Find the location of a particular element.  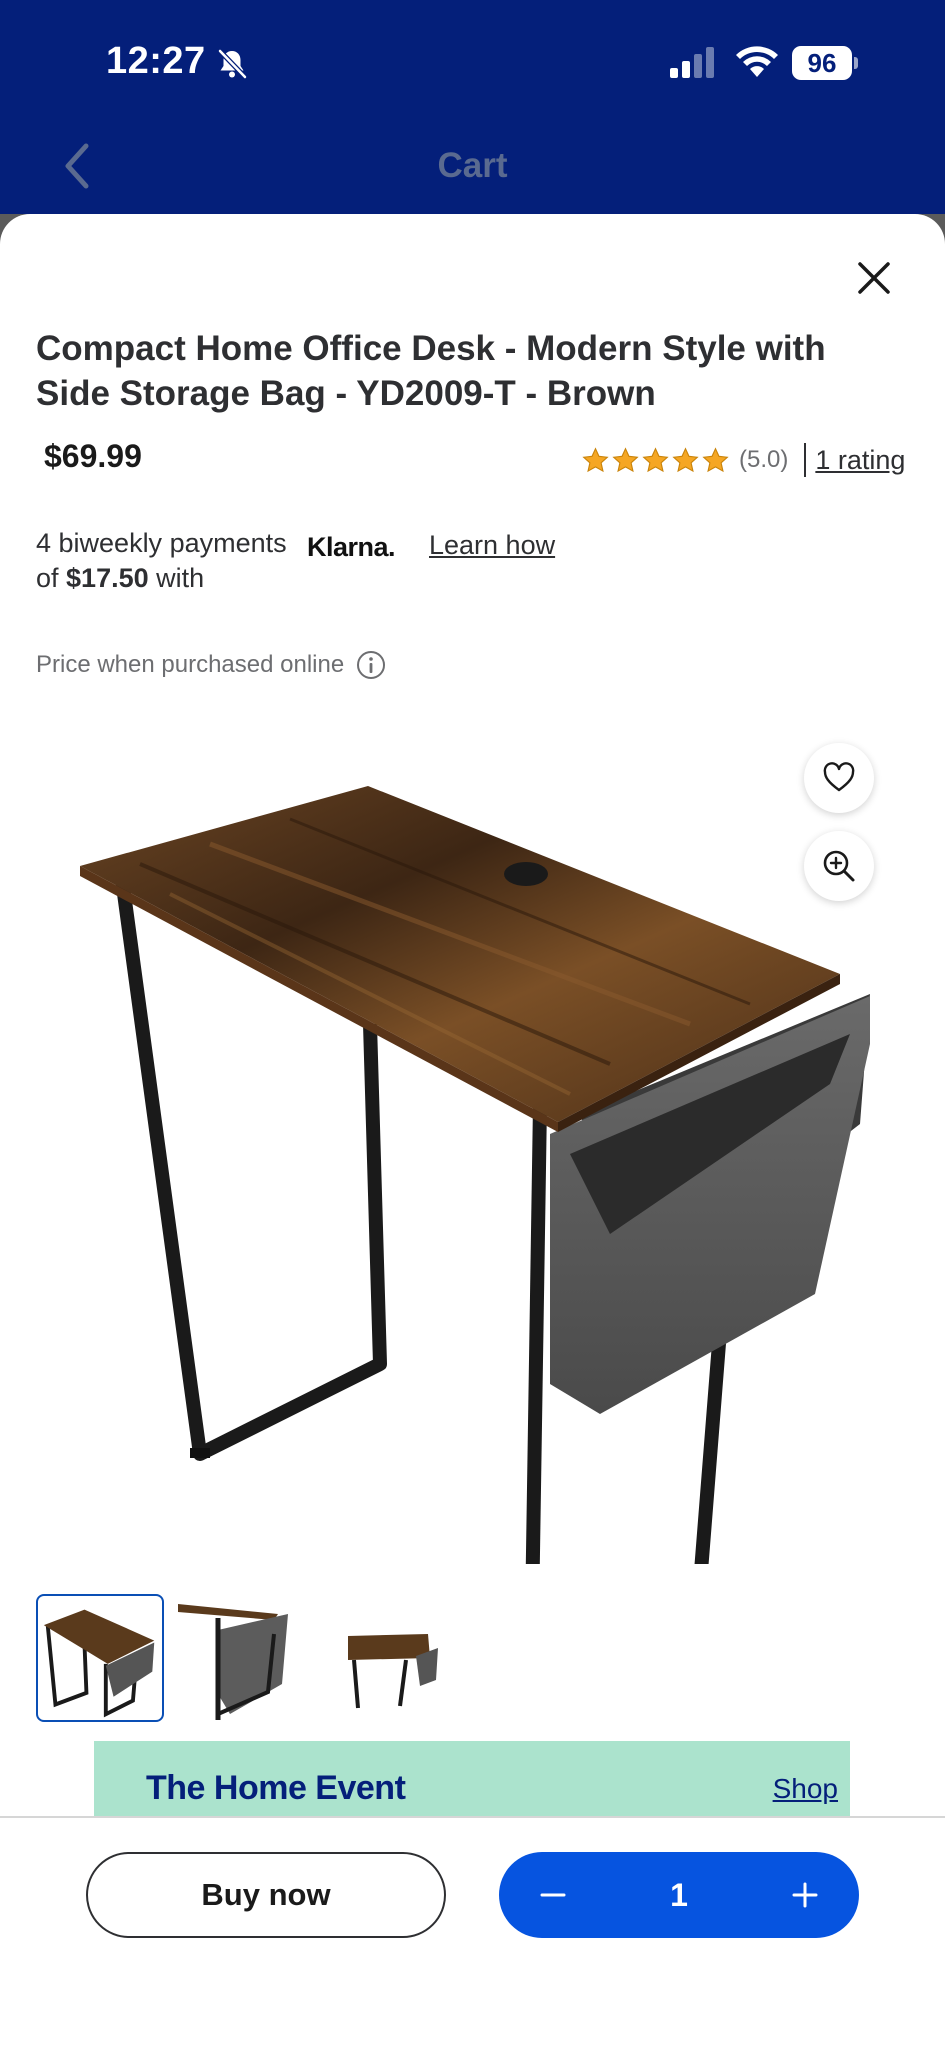

zoom-in-icon is located at coordinates (839, 866).